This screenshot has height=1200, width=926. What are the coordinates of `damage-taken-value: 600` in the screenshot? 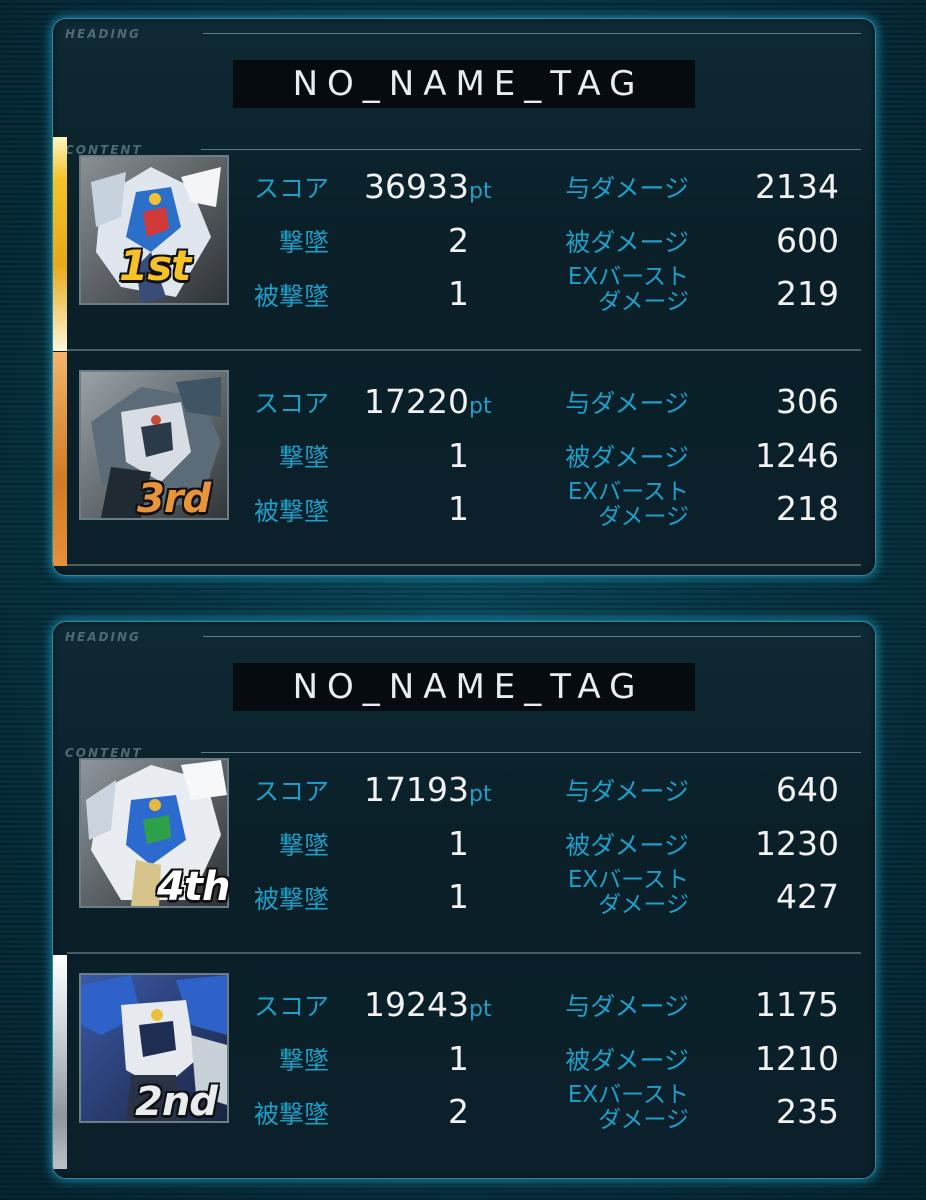 It's located at (807, 240).